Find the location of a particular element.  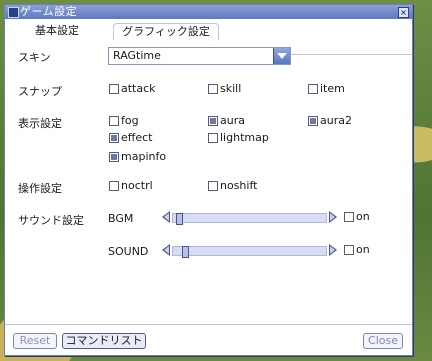

reset-button: Reset is located at coordinates (35, 341).